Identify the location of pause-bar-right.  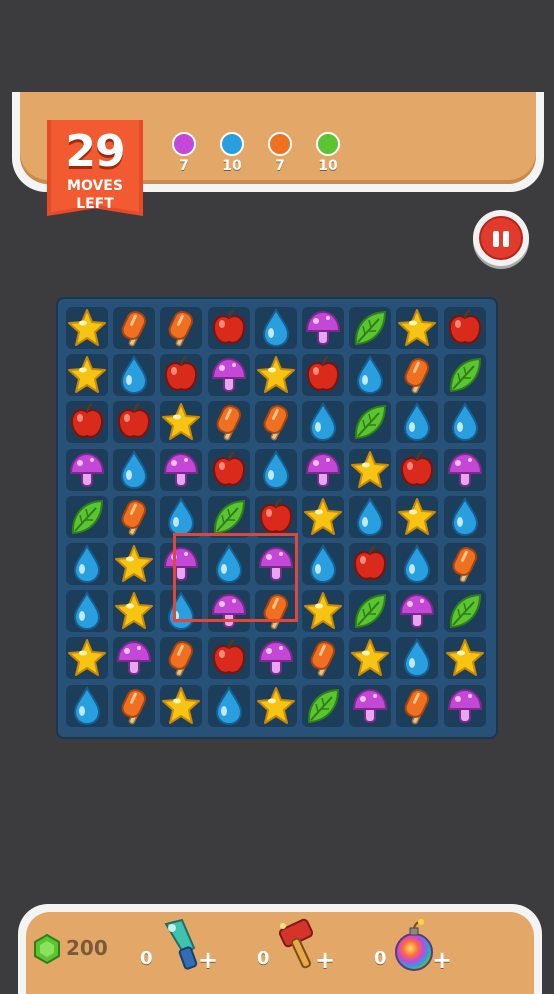
(506, 239).